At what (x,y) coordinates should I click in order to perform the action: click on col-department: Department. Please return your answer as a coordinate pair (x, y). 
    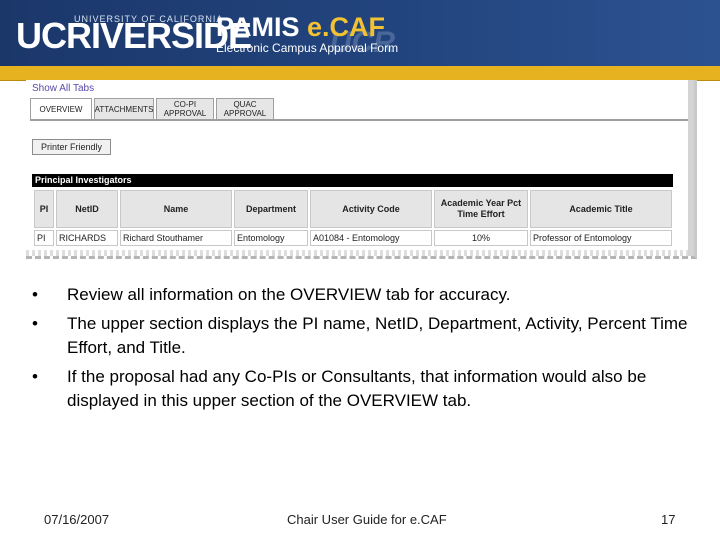
    Looking at the image, I should click on (271, 209).